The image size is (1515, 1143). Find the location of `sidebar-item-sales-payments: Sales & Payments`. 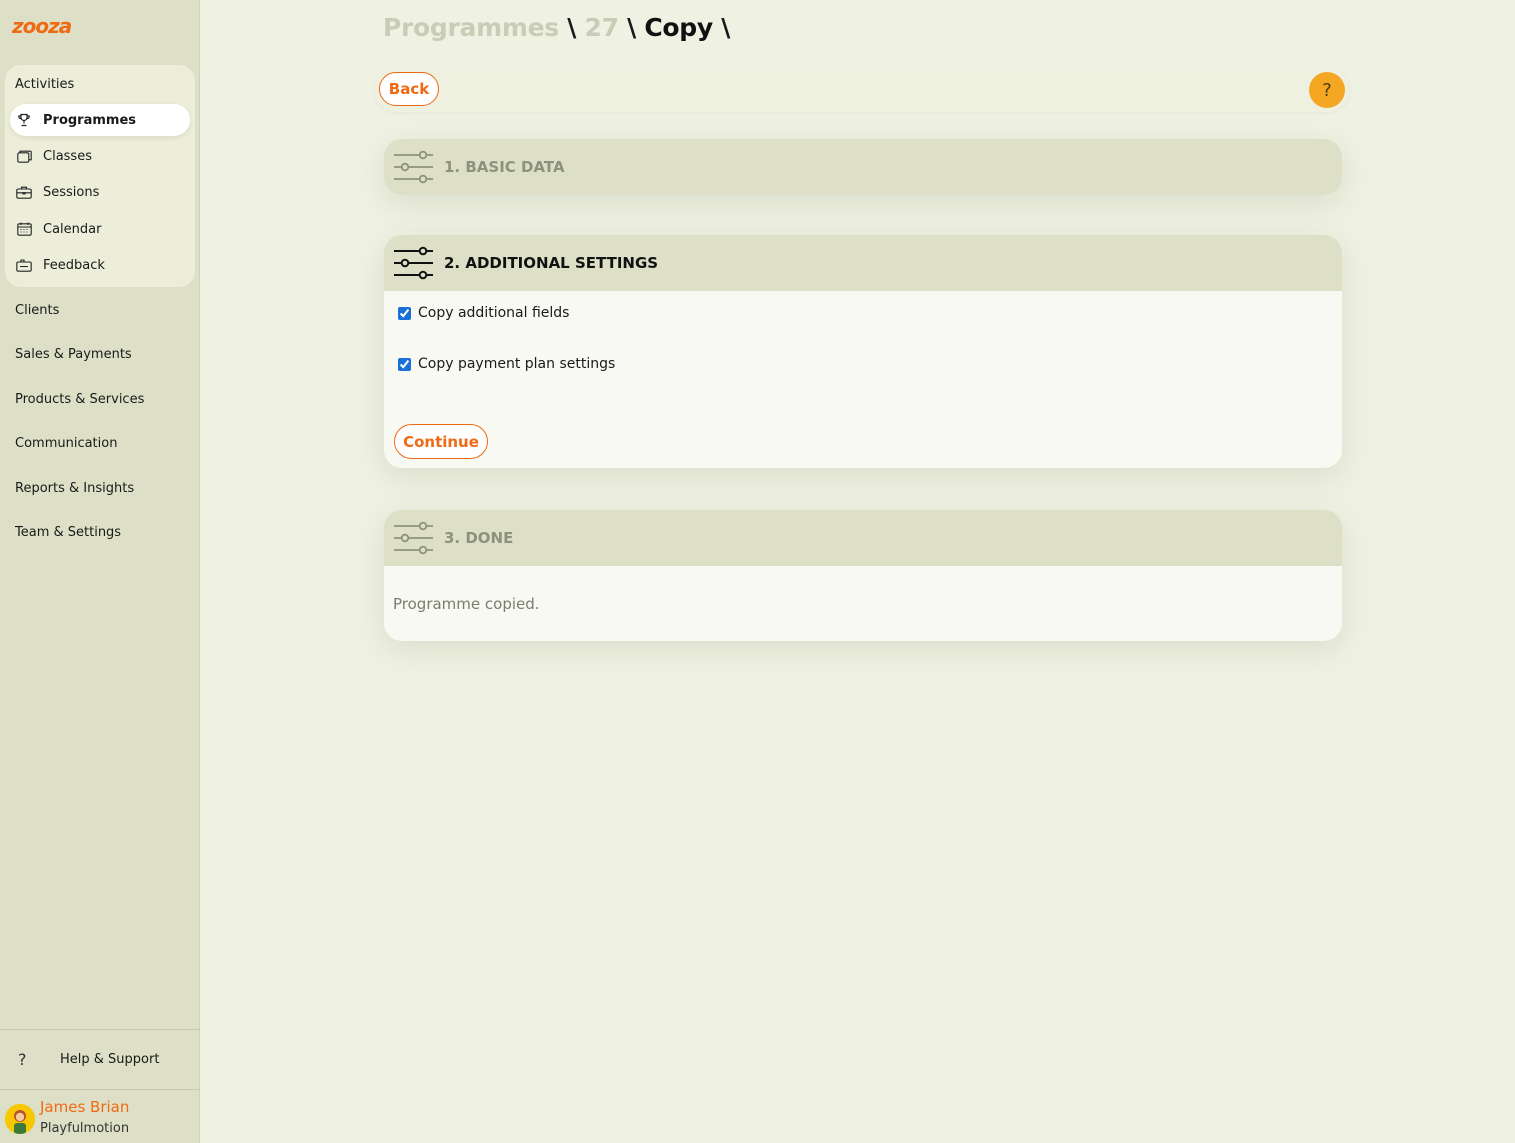

sidebar-item-sales-payments: Sales & Payments is located at coordinates (73, 354).